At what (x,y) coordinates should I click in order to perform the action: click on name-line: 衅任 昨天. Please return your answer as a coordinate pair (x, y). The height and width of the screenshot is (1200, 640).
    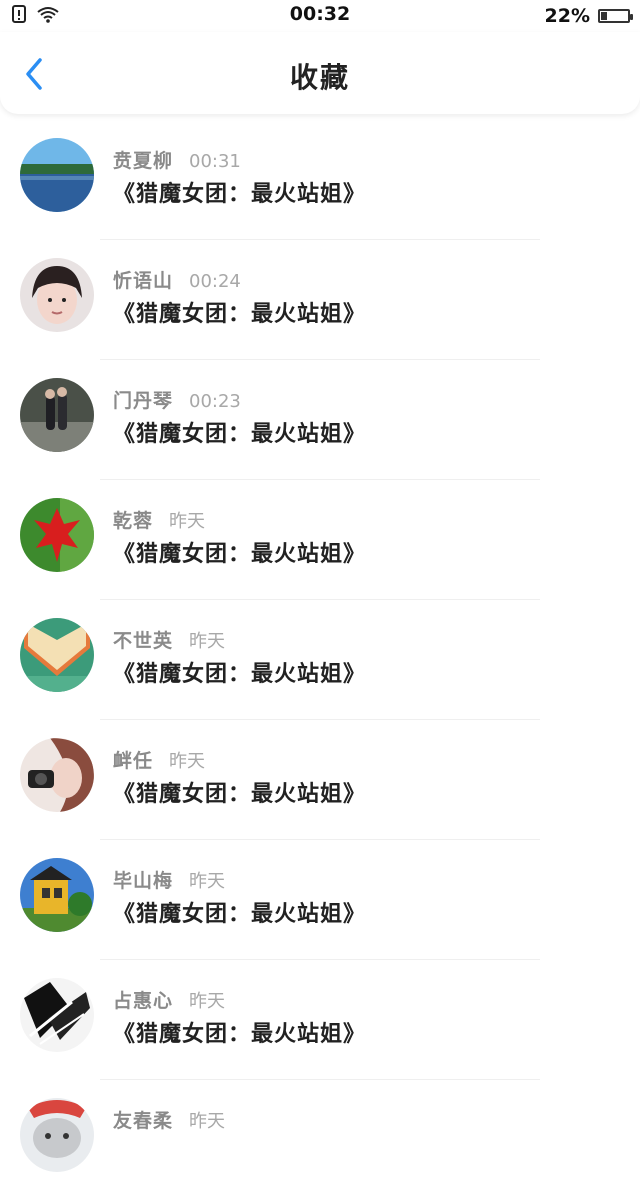
    Looking at the image, I should click on (159, 759).